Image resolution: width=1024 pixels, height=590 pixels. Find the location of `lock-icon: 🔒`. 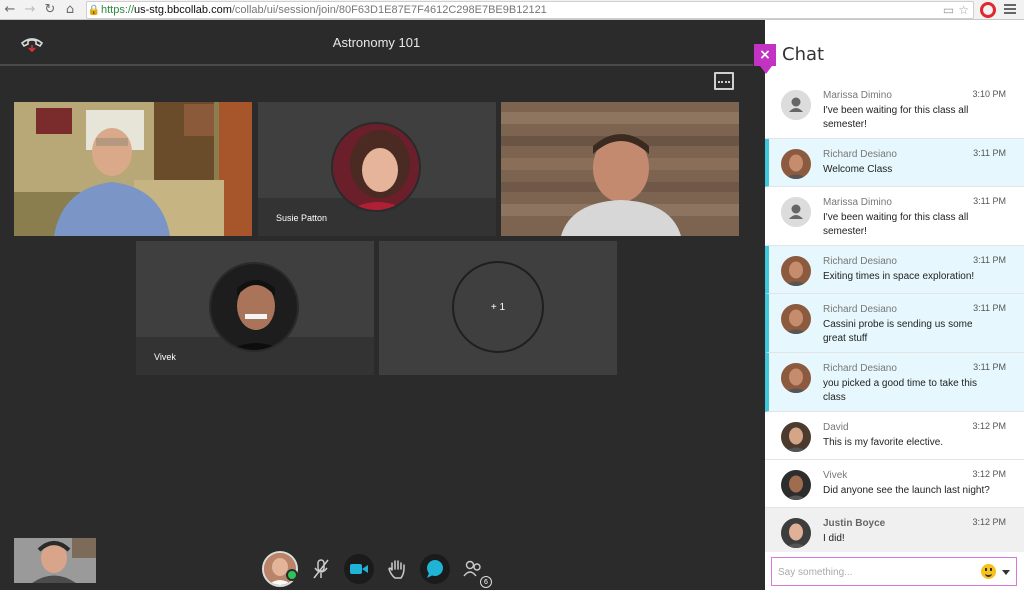

lock-icon: 🔒 is located at coordinates (94, 10).